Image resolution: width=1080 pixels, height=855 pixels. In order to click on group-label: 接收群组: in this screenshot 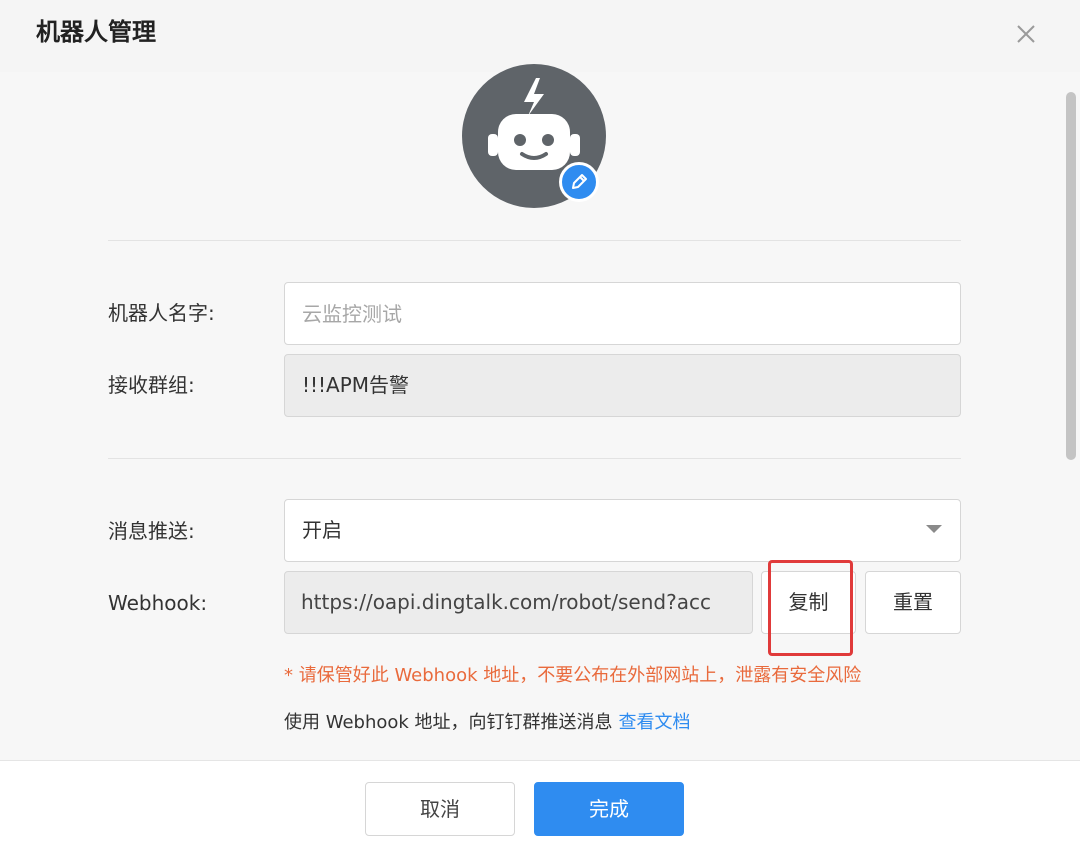, I will do `click(151, 385)`.